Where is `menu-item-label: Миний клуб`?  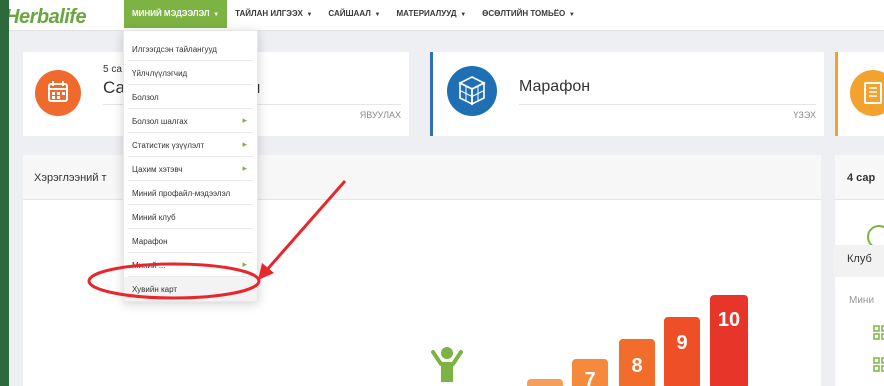
menu-item-label: Миний клуб is located at coordinates (154, 217).